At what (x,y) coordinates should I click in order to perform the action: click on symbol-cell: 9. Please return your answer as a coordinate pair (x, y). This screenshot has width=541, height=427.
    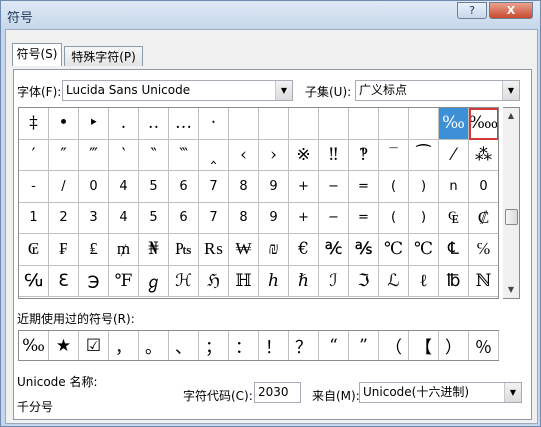
    Looking at the image, I should click on (274, 187).